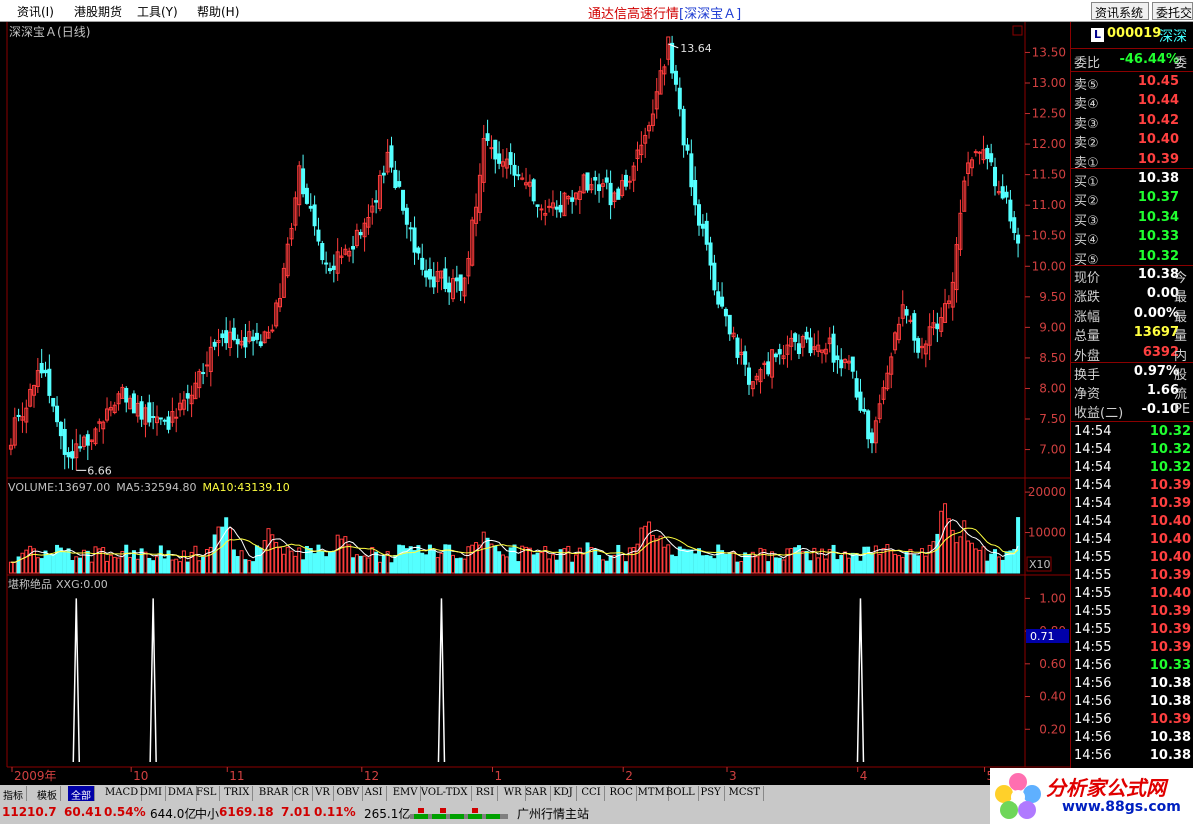  I want to click on price-tick-label: 12.50, so click(1049, 114).